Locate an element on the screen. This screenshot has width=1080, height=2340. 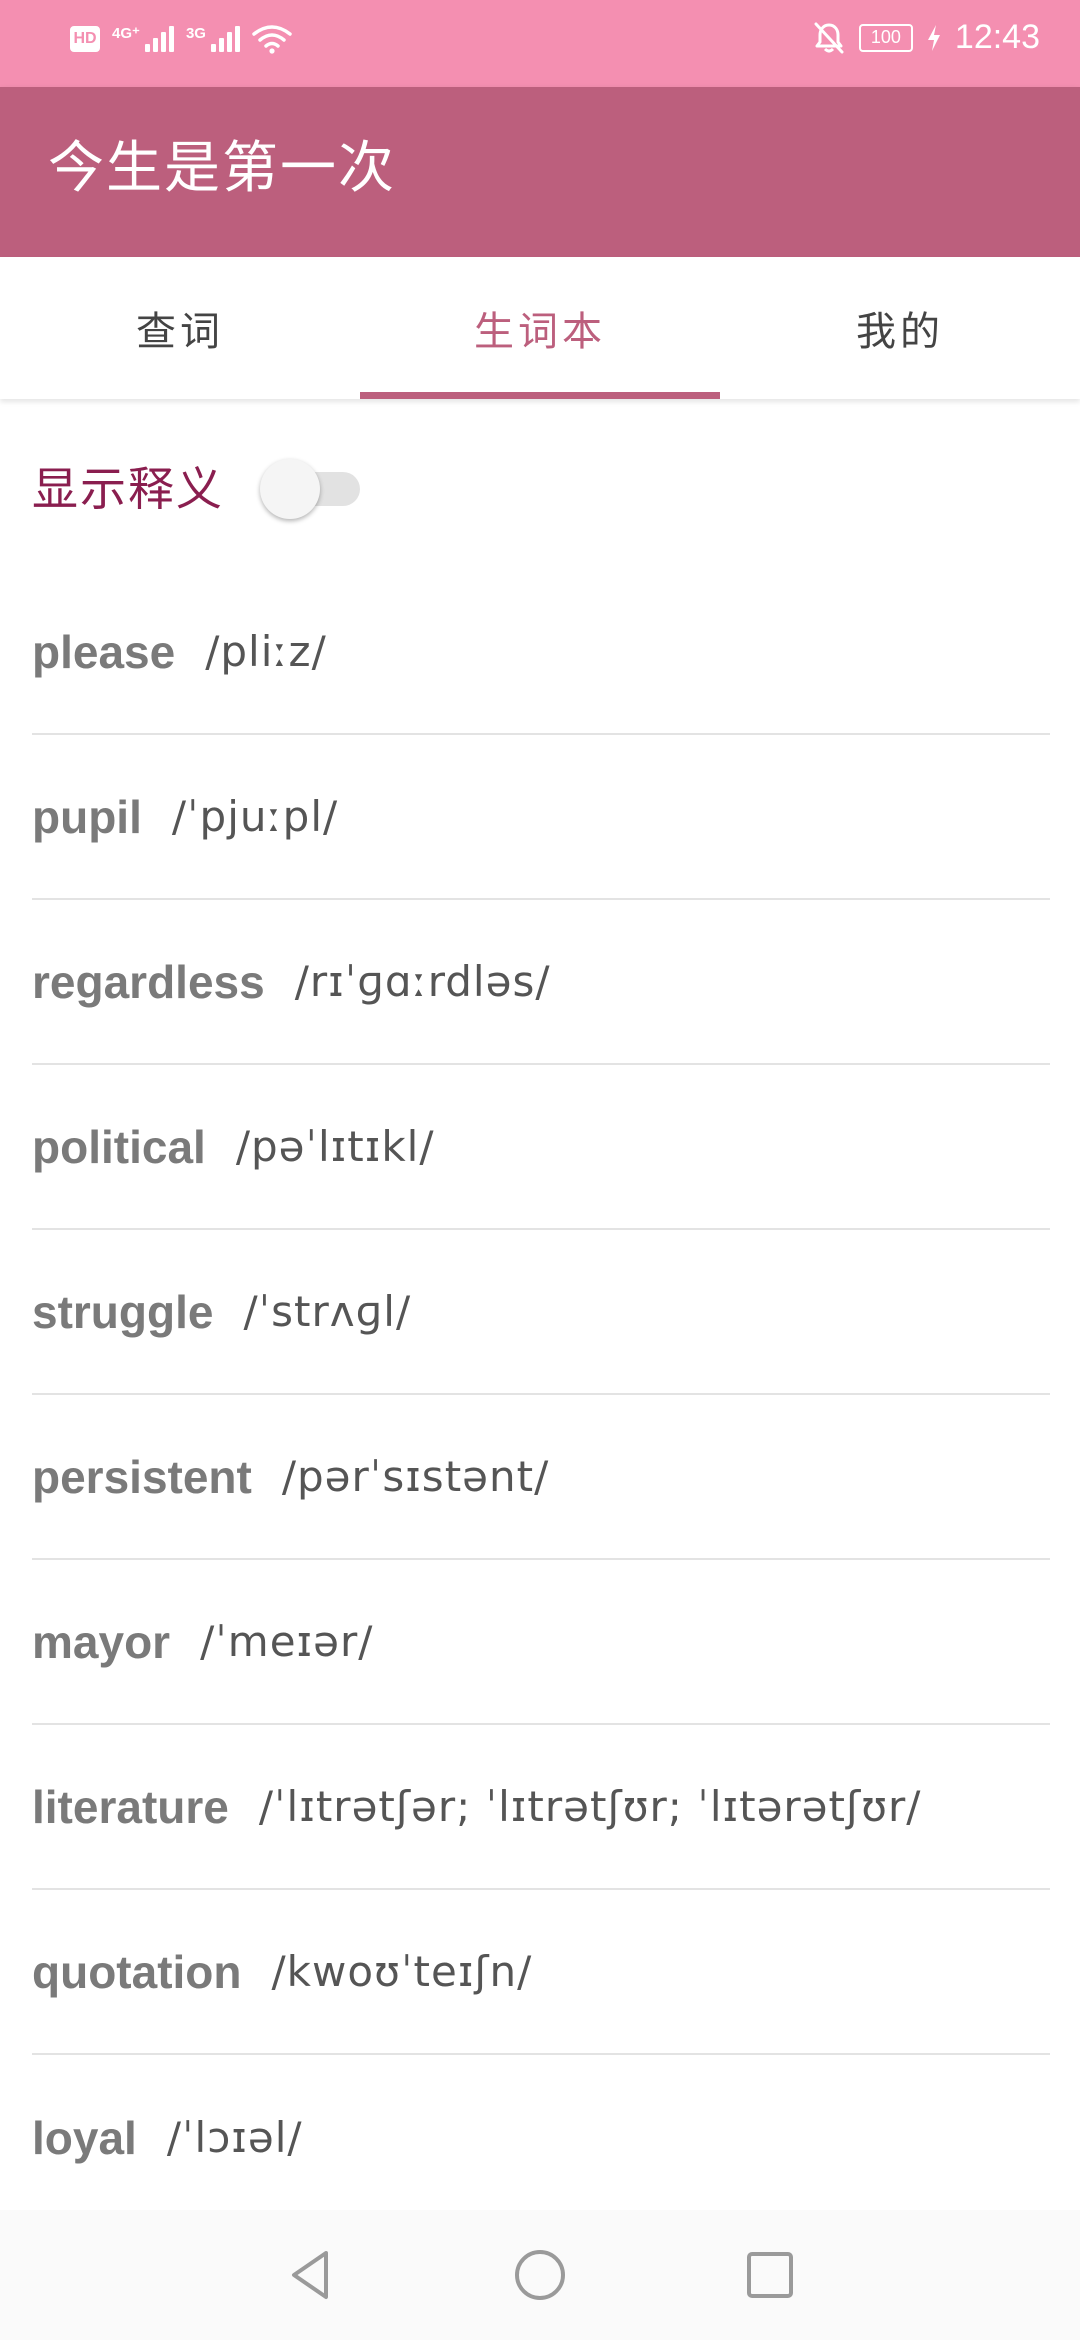
list-item: persistent /pərˈsɪstənt/ is located at coordinates (541, 1477).